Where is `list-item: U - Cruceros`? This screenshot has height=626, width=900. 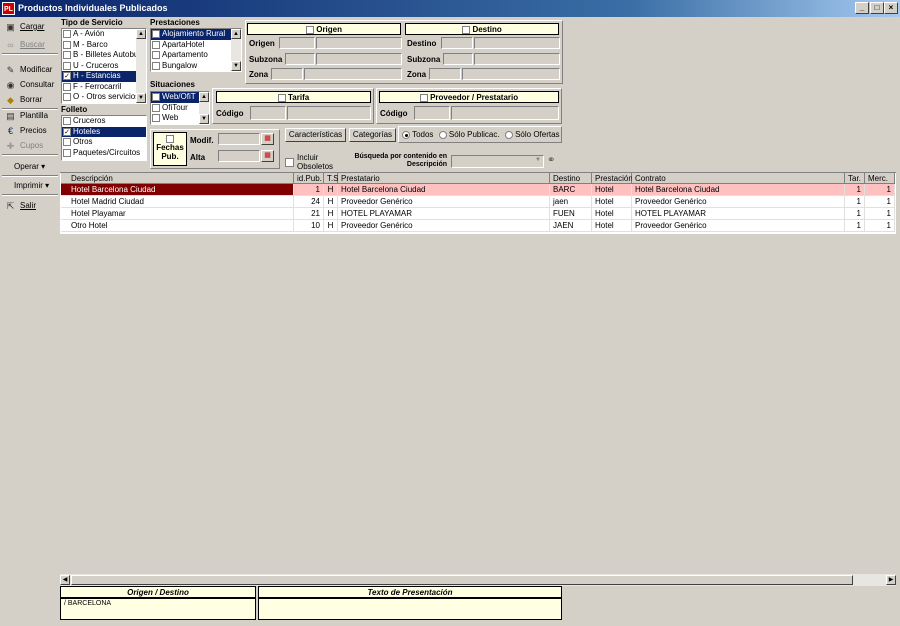
list-item: U - Cruceros is located at coordinates (99, 66).